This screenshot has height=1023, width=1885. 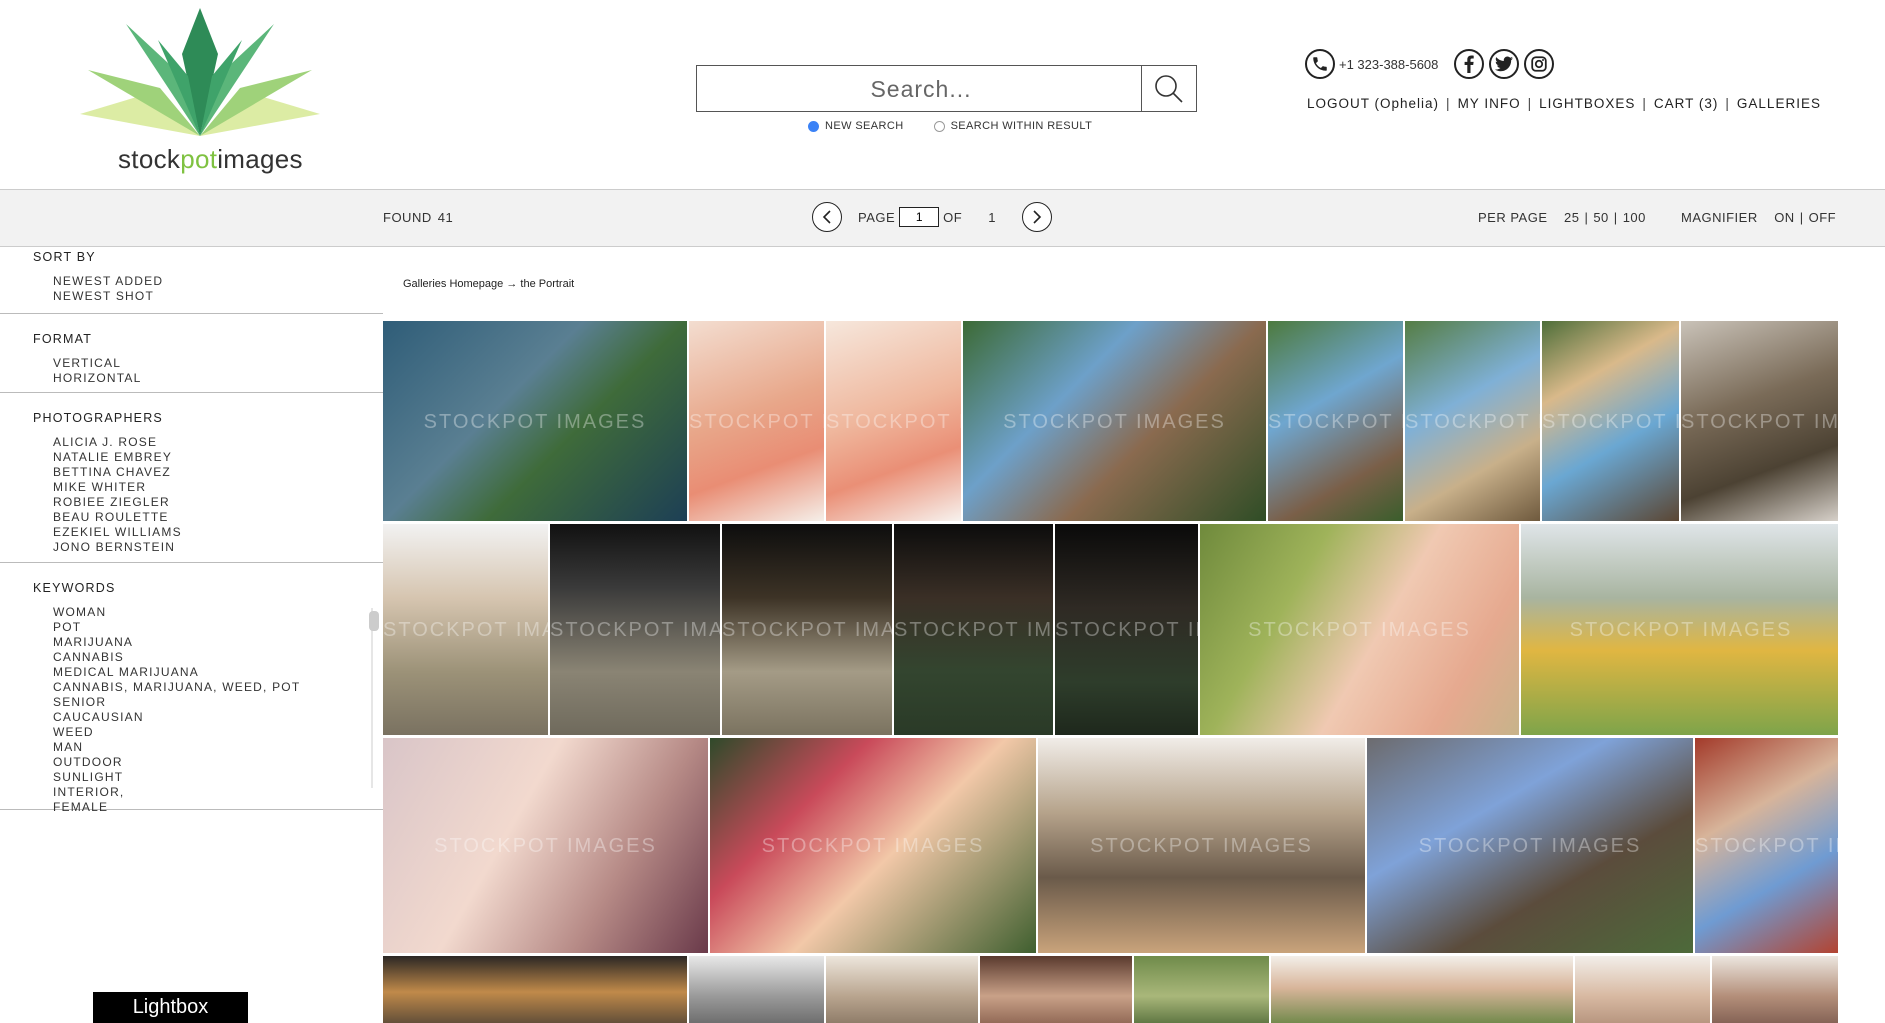 What do you see at coordinates (74, 588) in the screenshot?
I see `keywords-title: KEYWORDS` at bounding box center [74, 588].